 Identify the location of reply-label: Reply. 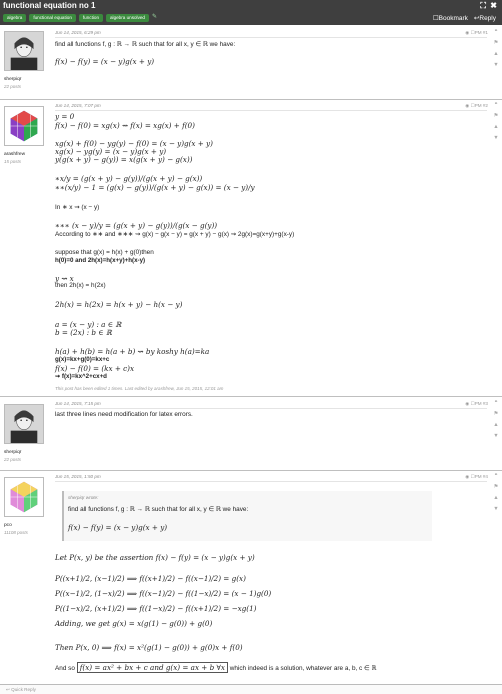
(487, 18).